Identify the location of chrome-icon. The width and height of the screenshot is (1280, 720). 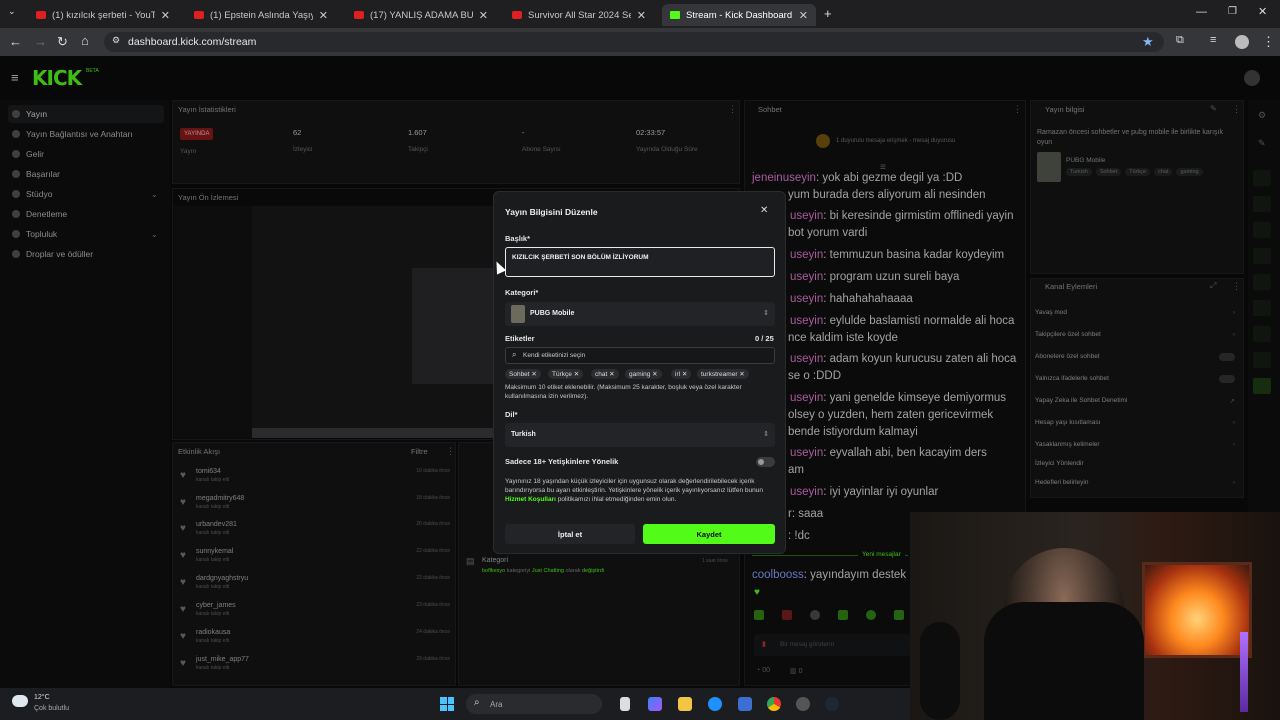
(774, 704).